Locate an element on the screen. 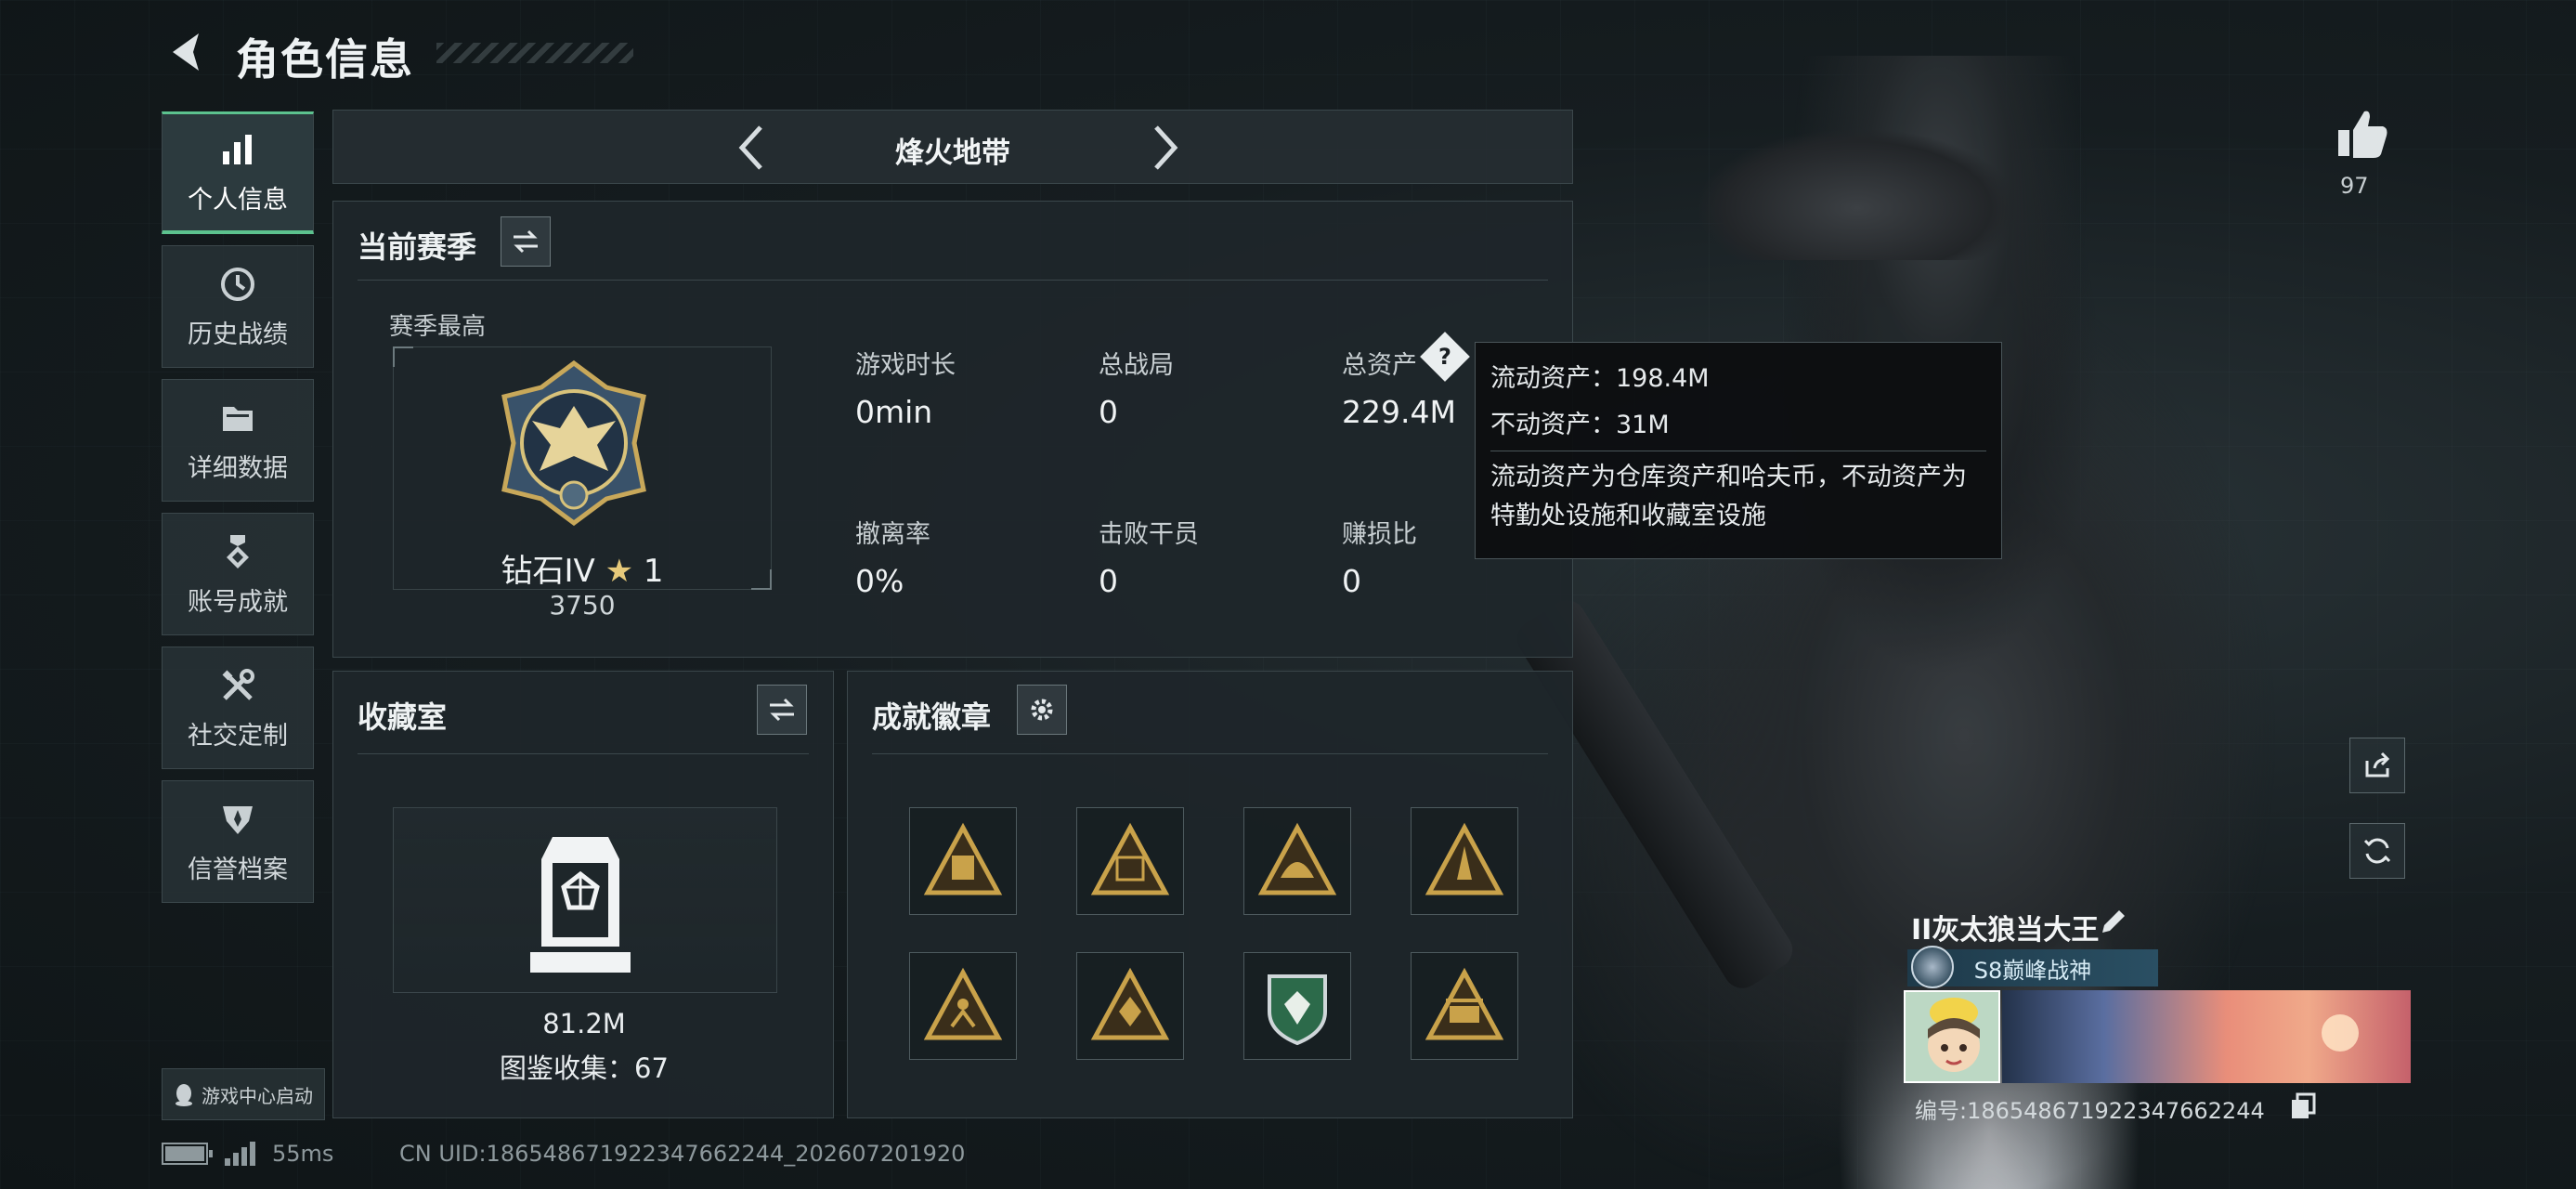 Image resolution: width=2576 pixels, height=1189 pixels. badge-runner-icon is located at coordinates (963, 1003).